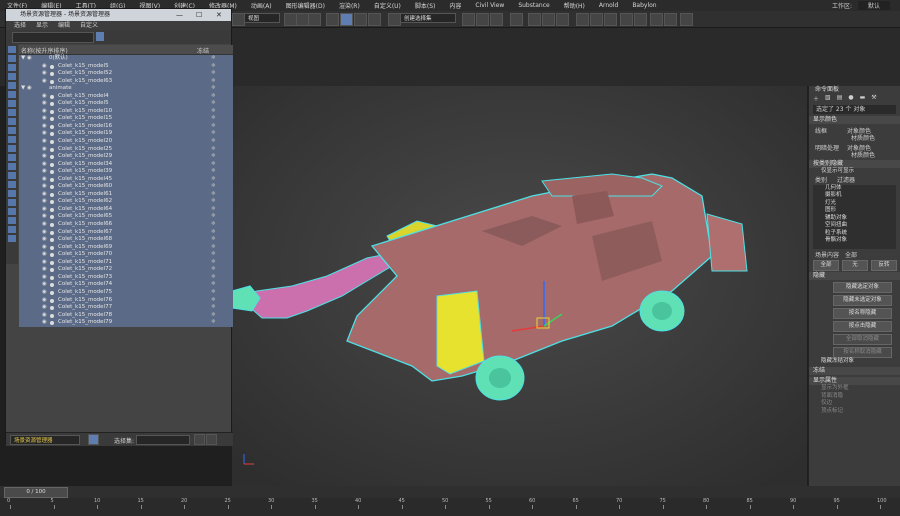 This screenshot has height=516, width=900. Describe the element at coordinates (126, 96) in the screenshot. I see `object-row: ◉ Colet_k15_model4 ❄` at that location.